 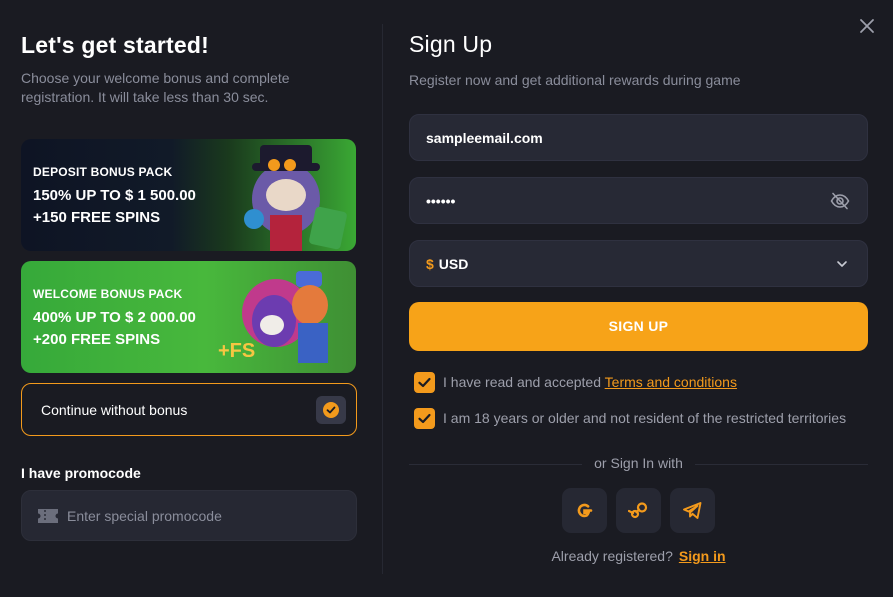 What do you see at coordinates (453, 264) in the screenshot?
I see `currency-code: USD` at bounding box center [453, 264].